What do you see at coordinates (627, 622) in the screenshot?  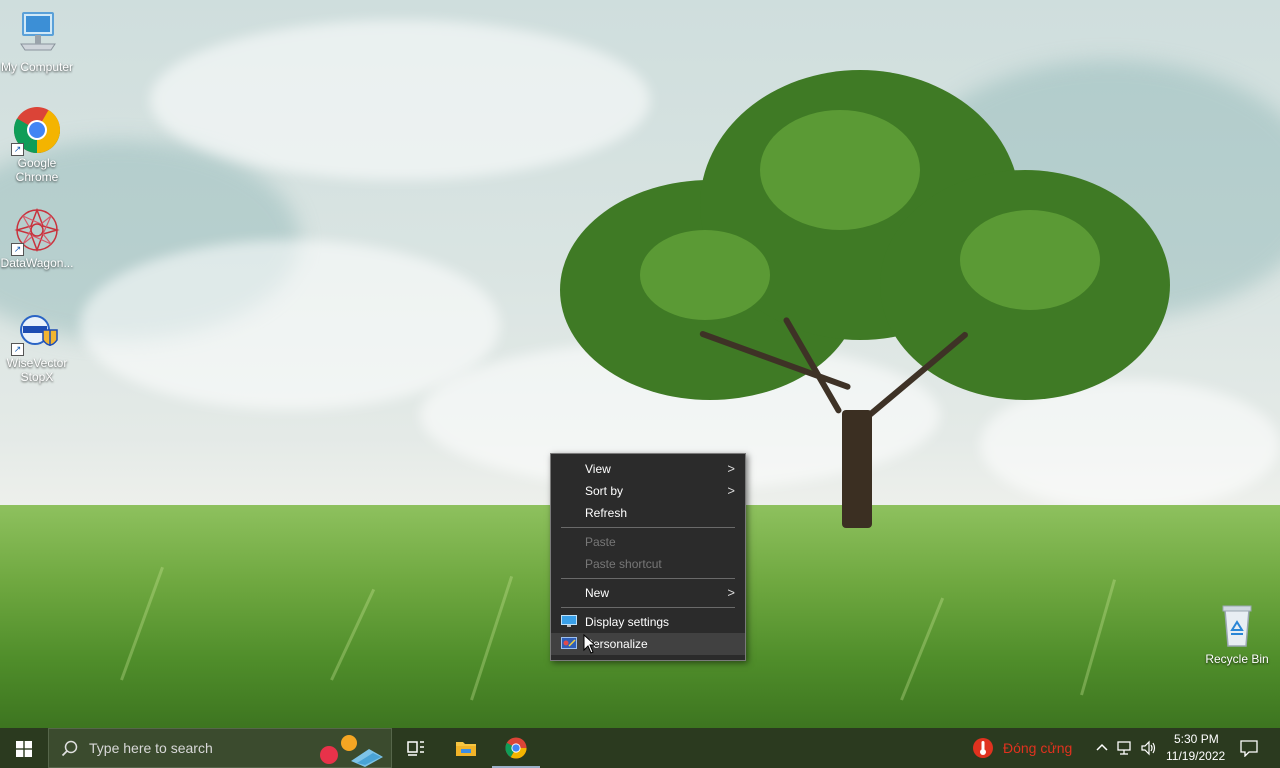 I see `menu-item-label: Display settings` at bounding box center [627, 622].